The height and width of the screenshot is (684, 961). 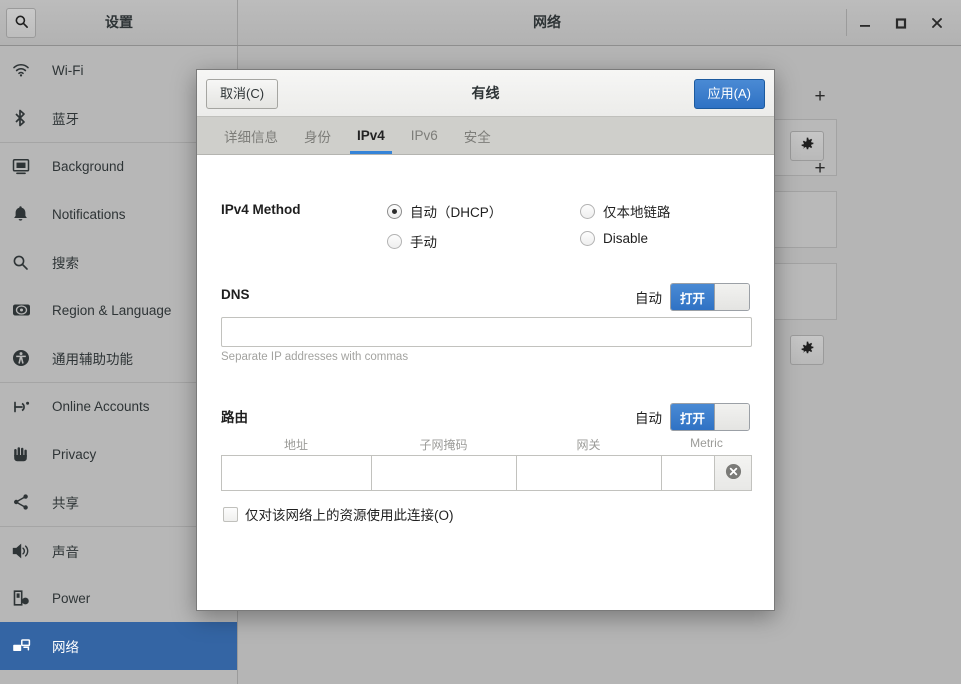 What do you see at coordinates (296, 473) in the screenshot?
I see `route-address-input` at bounding box center [296, 473].